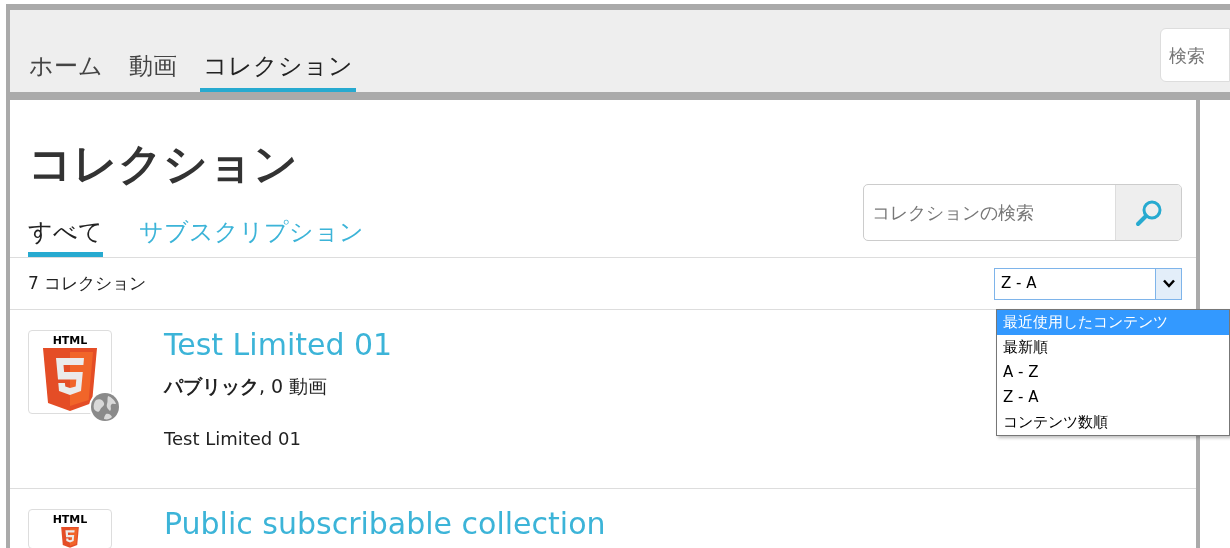  What do you see at coordinates (1148, 212) in the screenshot?
I see `search-button` at bounding box center [1148, 212].